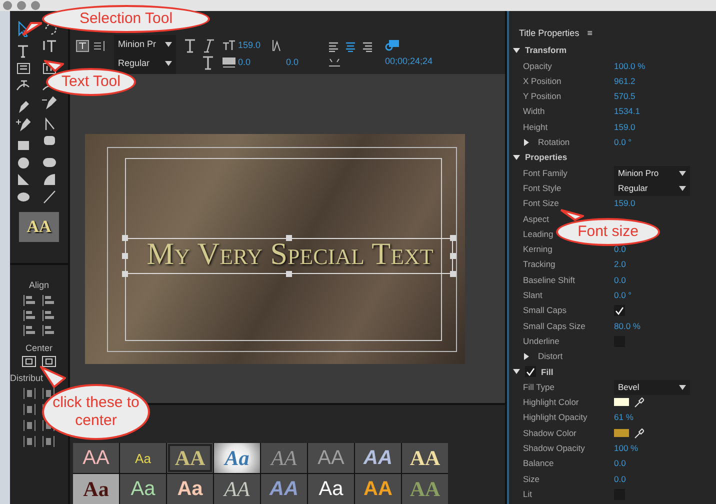  I want to click on property-label: Highlight Color, so click(551, 402).